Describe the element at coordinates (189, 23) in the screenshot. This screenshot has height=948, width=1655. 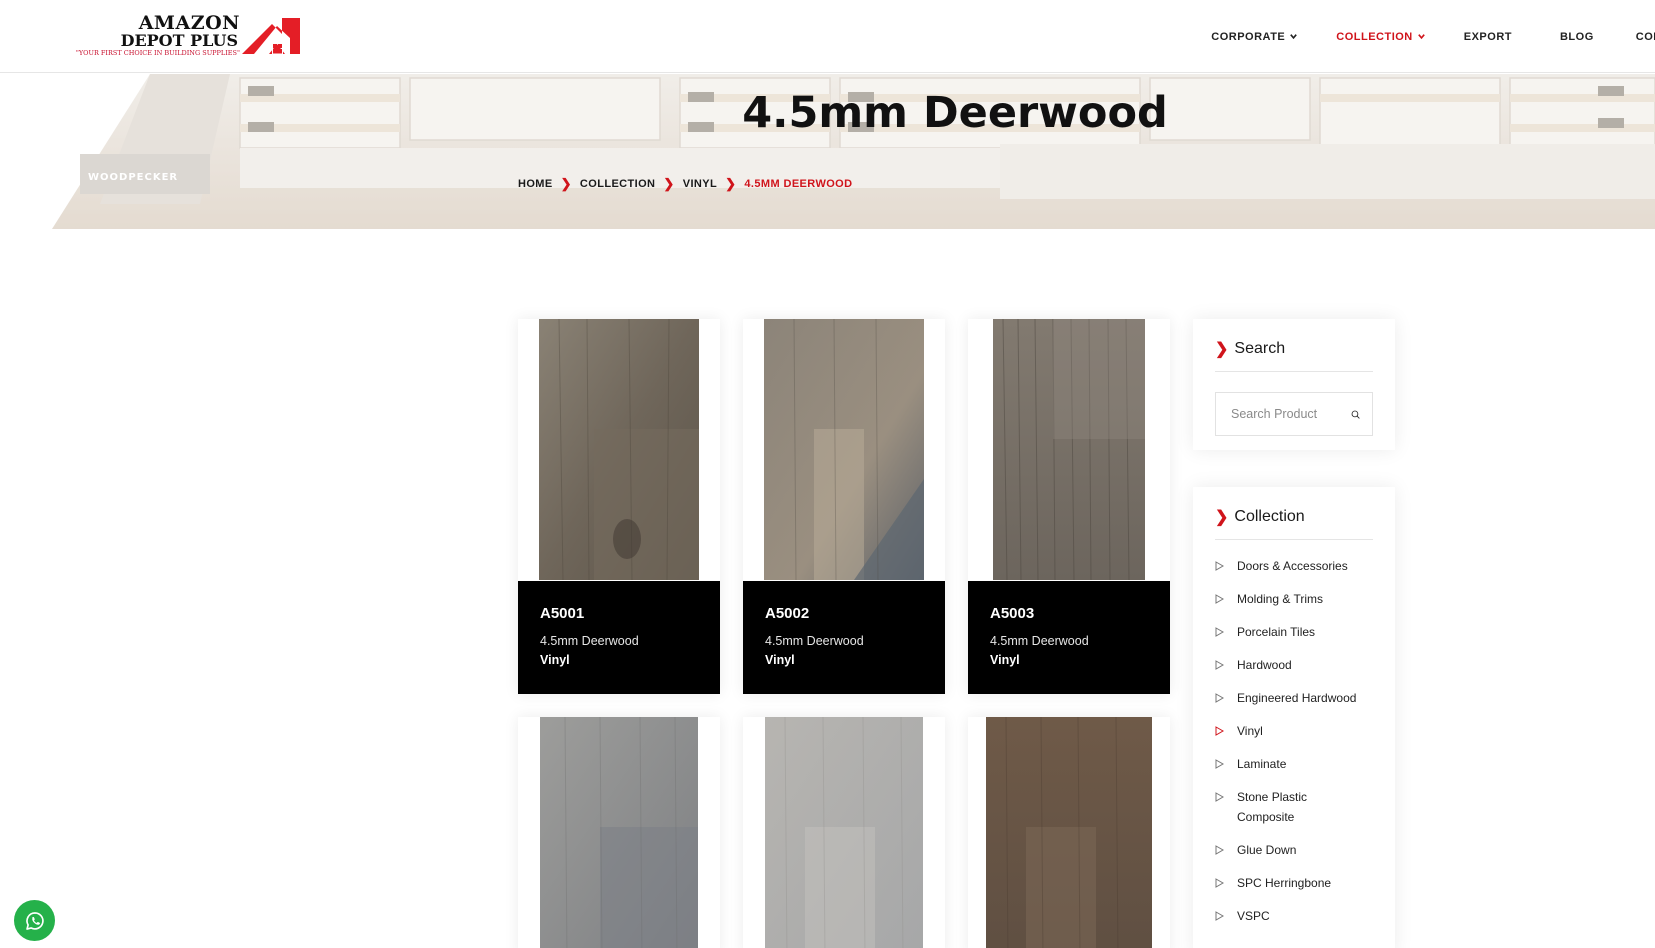
I see `logo-line1: AMAZON` at that location.